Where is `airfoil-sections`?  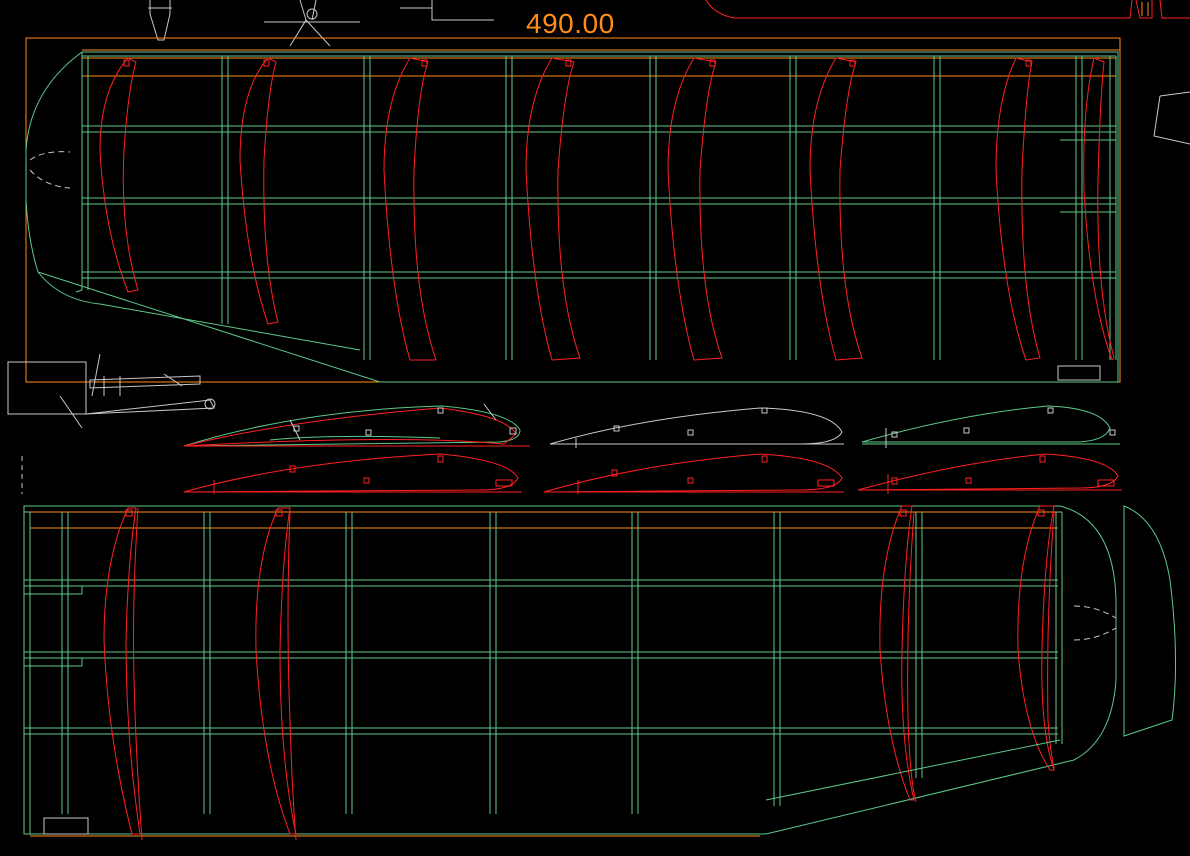
airfoil-sections is located at coordinates (652, 448).